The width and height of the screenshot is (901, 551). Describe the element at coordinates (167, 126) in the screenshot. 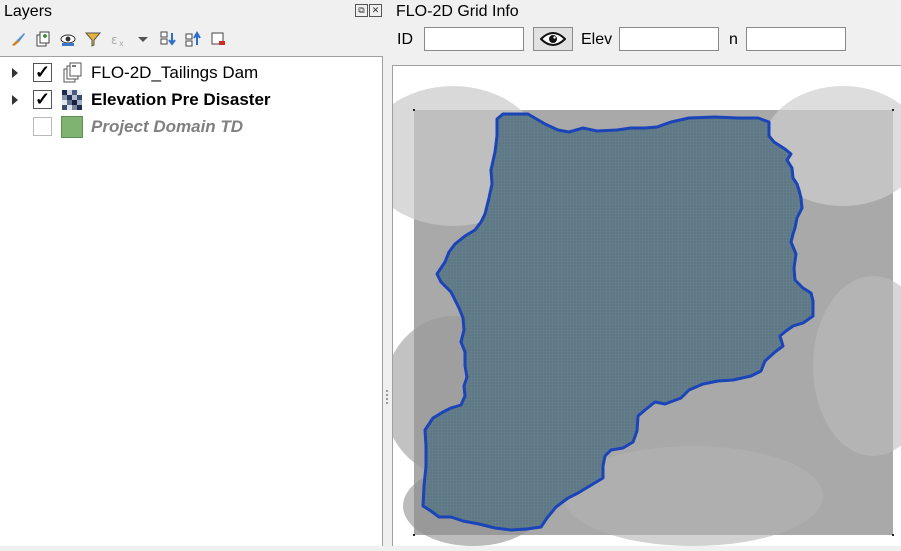

I see `layer-label: Project Domain TD` at that location.